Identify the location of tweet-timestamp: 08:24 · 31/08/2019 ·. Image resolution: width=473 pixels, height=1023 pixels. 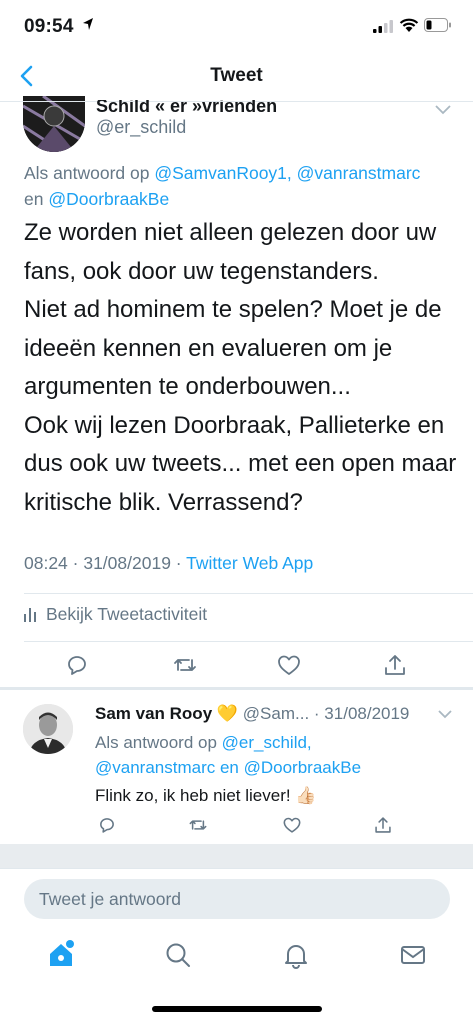
(105, 563).